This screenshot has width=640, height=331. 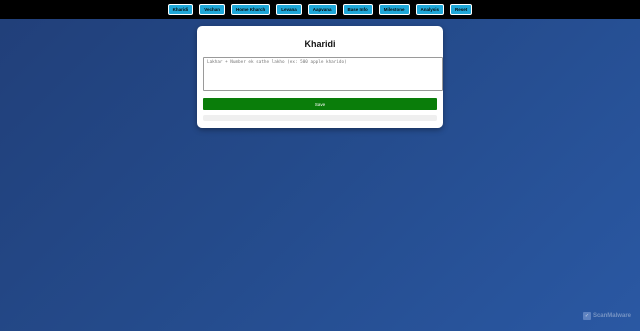 I want to click on entry-card: Kharidi Save, so click(x=320, y=77).